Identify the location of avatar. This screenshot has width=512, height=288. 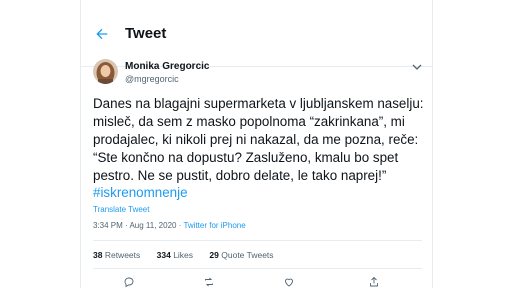
(105, 71).